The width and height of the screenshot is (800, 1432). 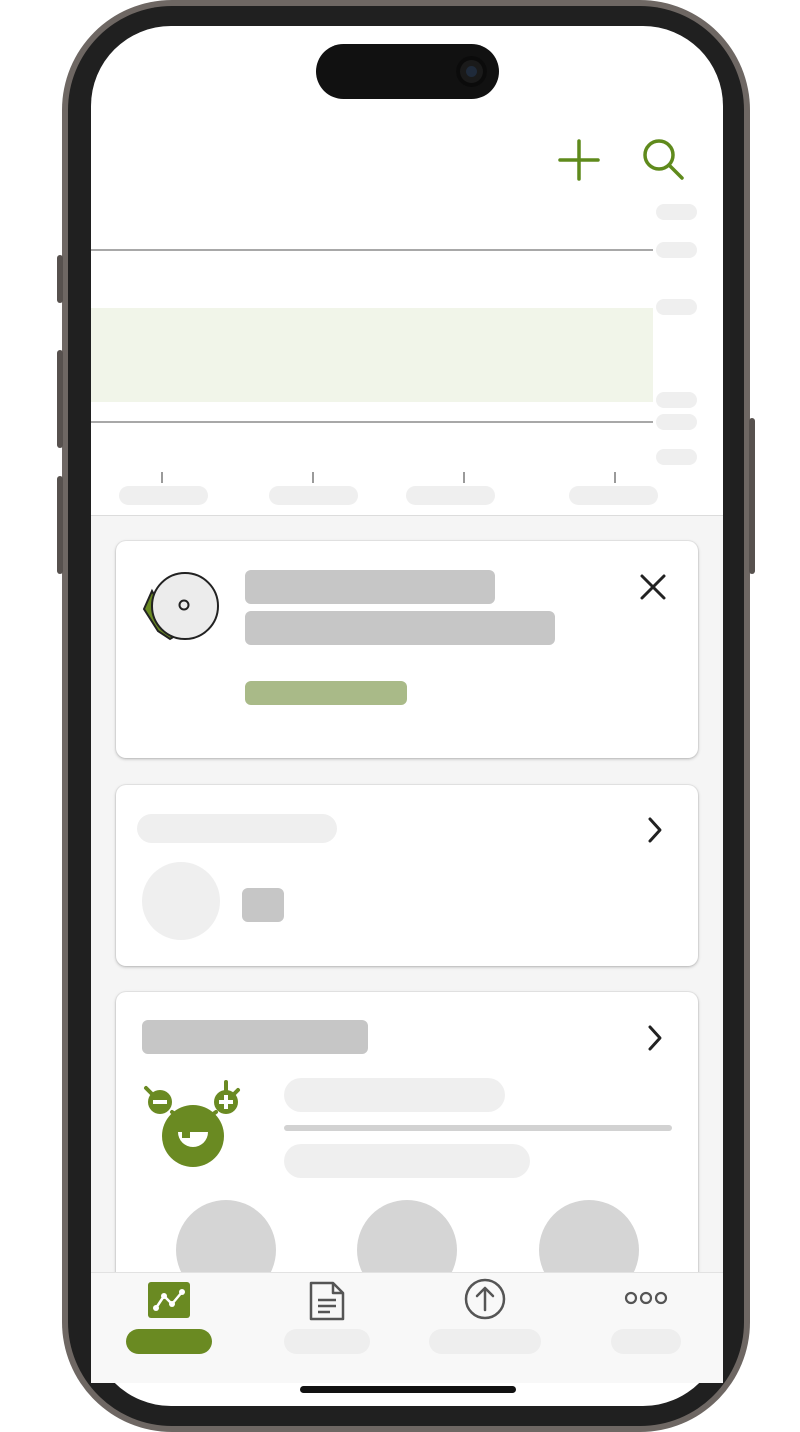 I want to click on tab-upload, so click(x=485, y=1318).